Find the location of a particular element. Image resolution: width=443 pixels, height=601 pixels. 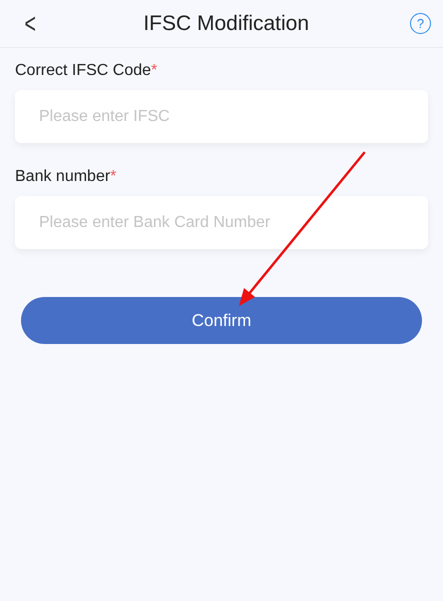

field-label: Correct IFSC Code is located at coordinates (83, 70).